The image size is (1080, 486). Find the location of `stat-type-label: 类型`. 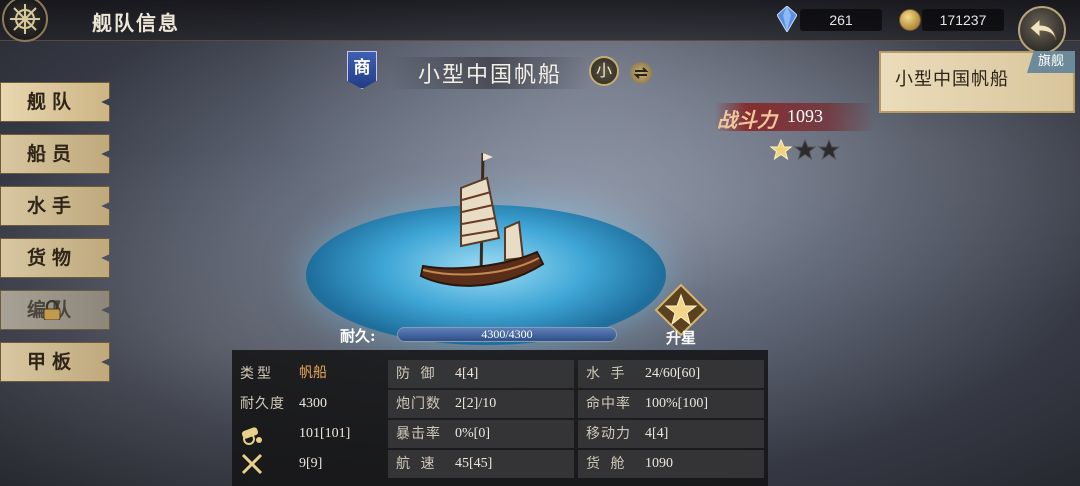

stat-type-label: 类型 is located at coordinates (257, 374).